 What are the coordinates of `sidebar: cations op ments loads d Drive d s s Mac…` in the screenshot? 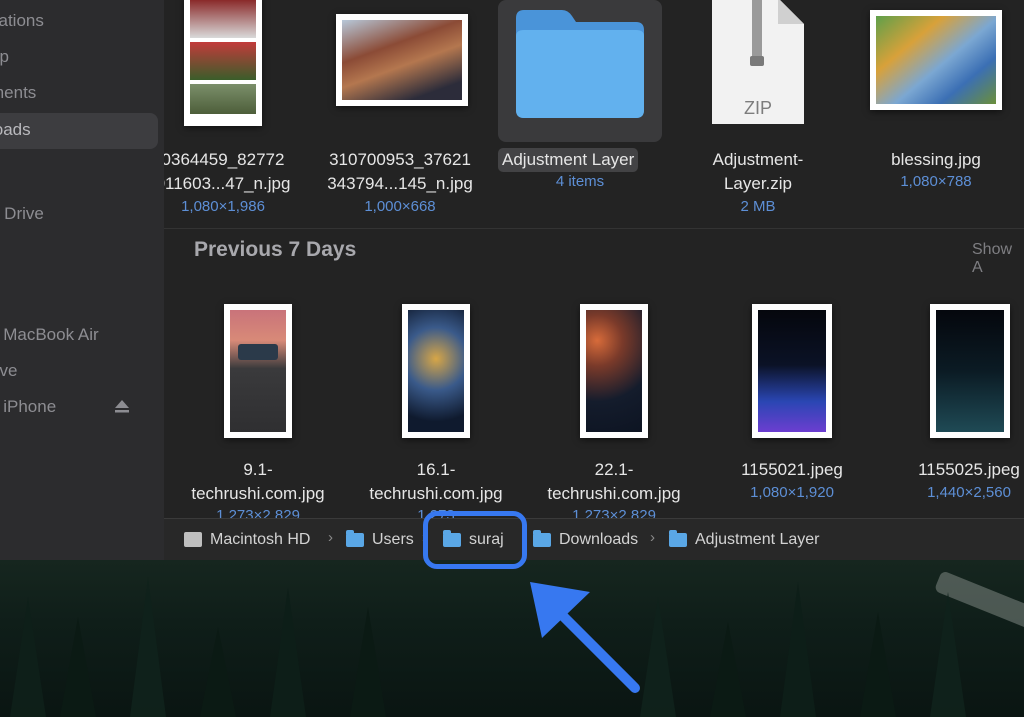 It's located at (82, 280).